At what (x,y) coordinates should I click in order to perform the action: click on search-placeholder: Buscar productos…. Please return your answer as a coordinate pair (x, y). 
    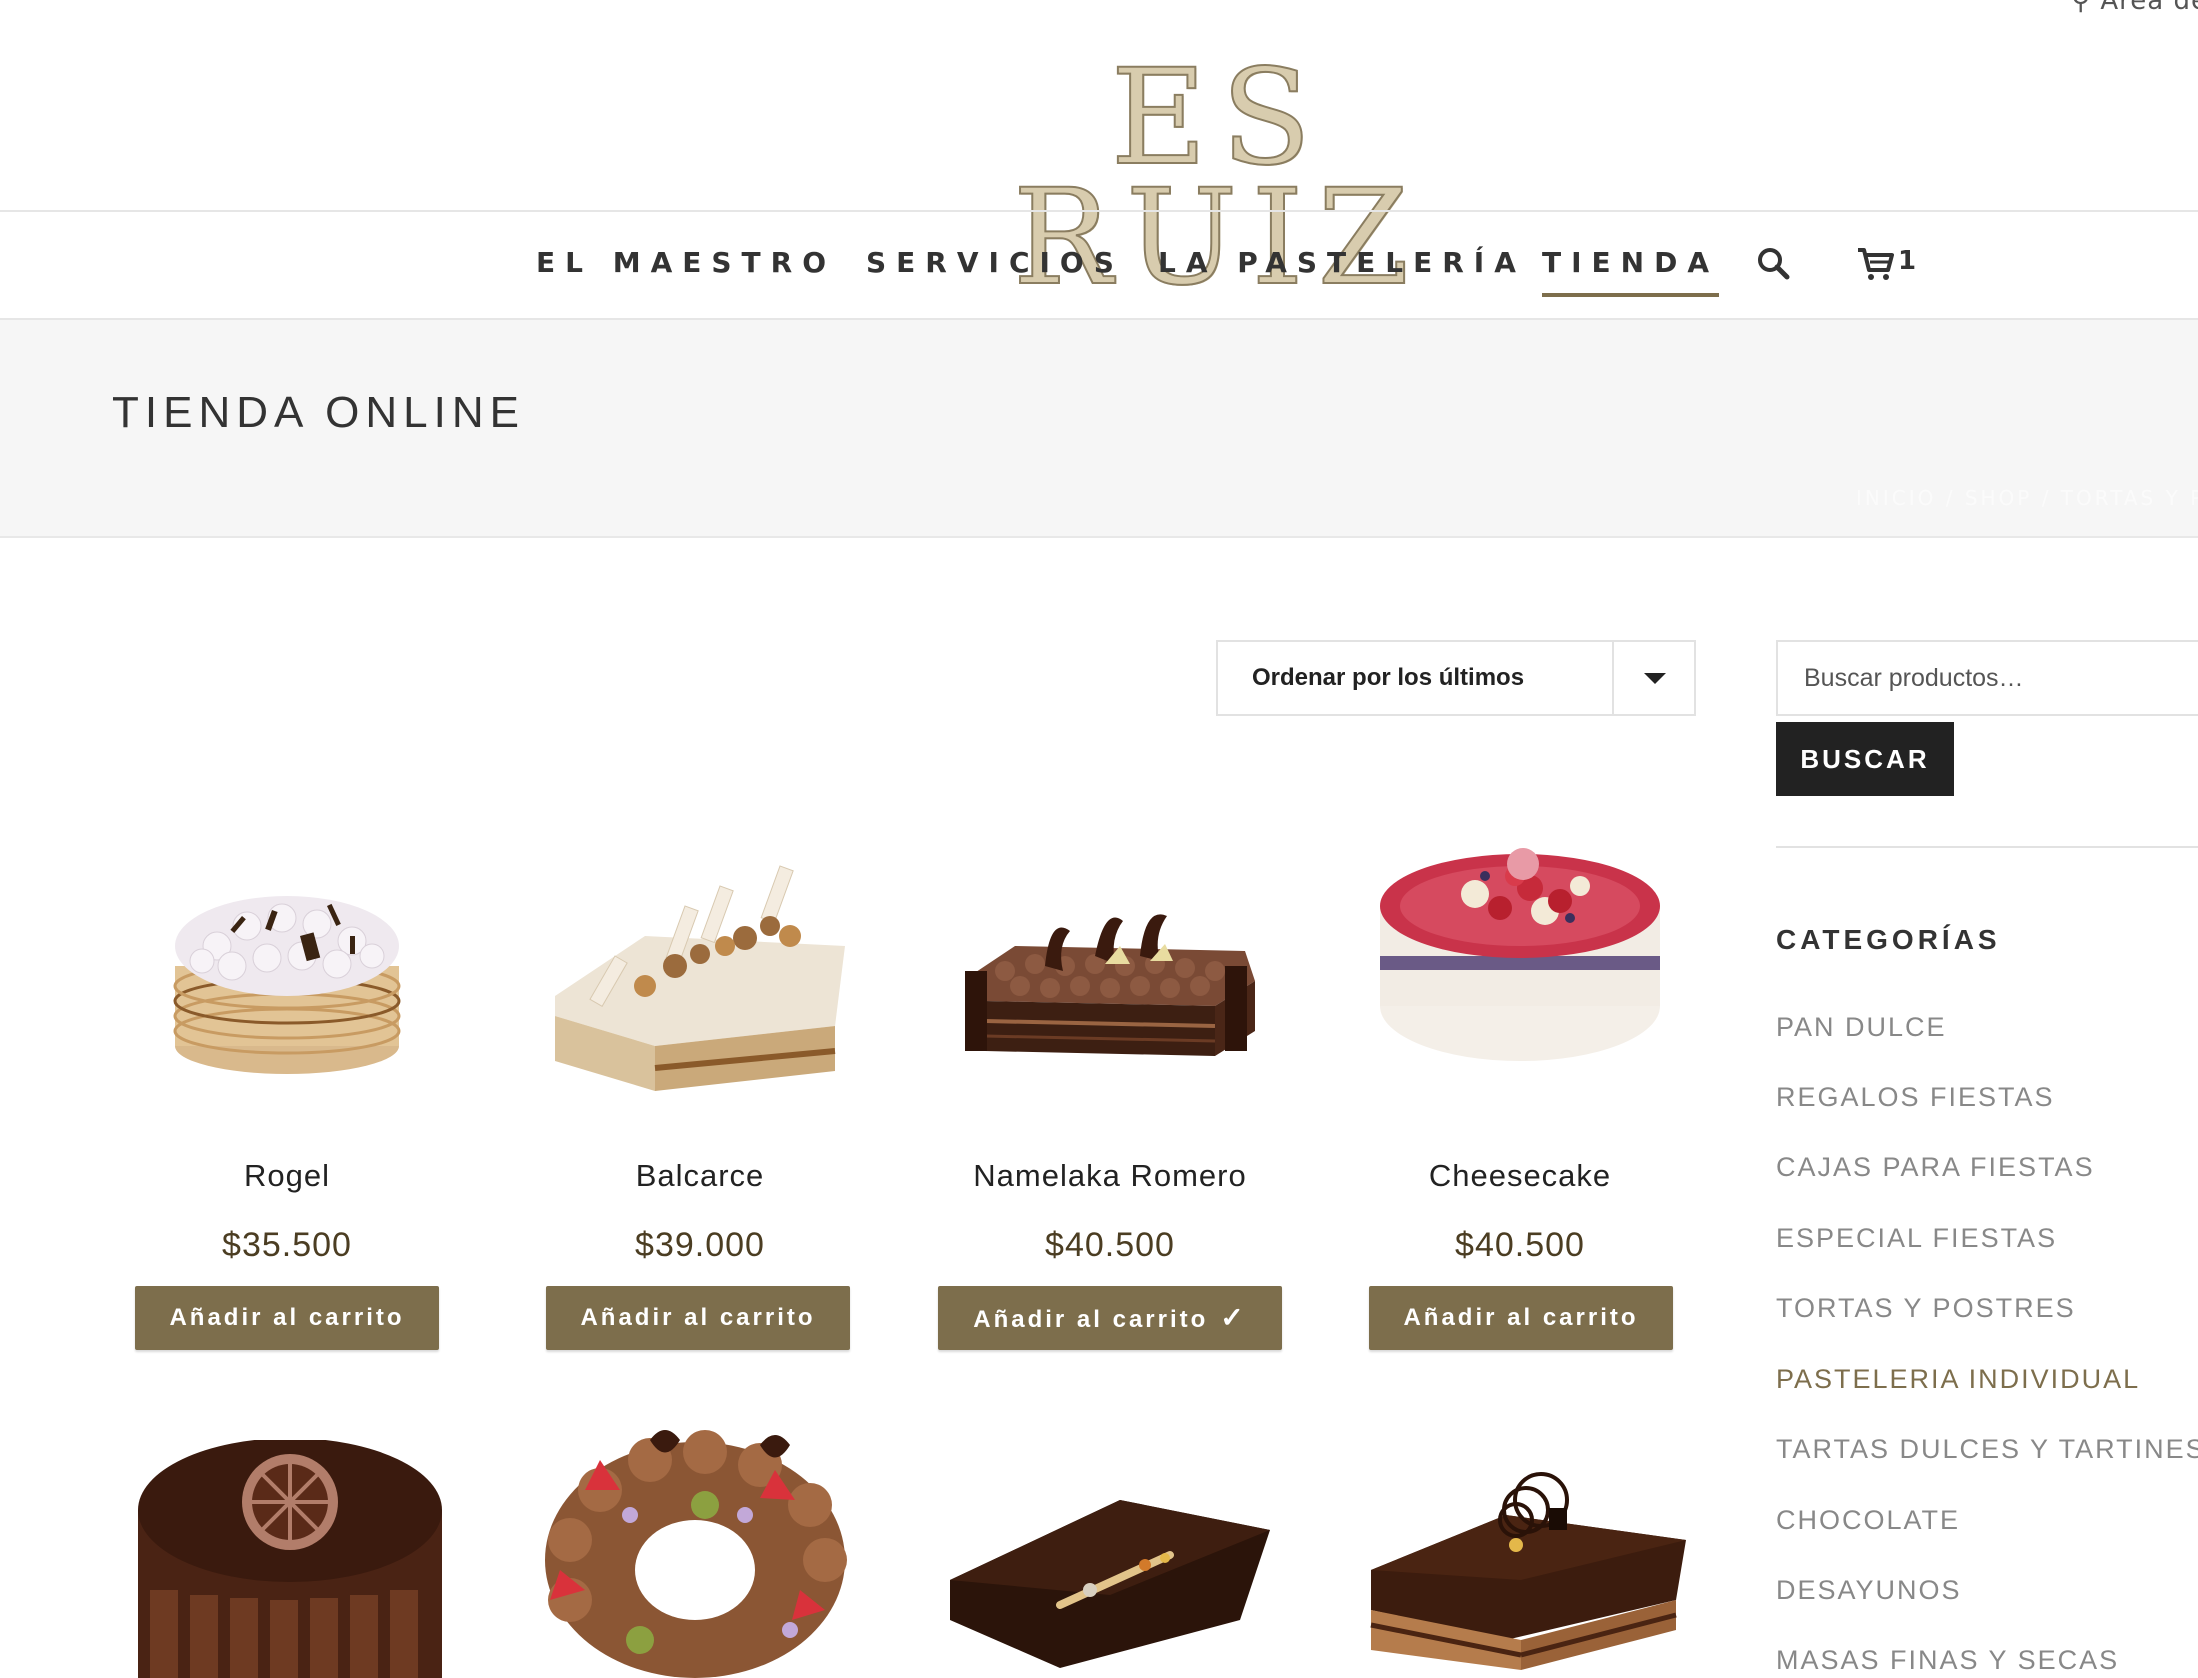
    Looking at the image, I should click on (1914, 678).